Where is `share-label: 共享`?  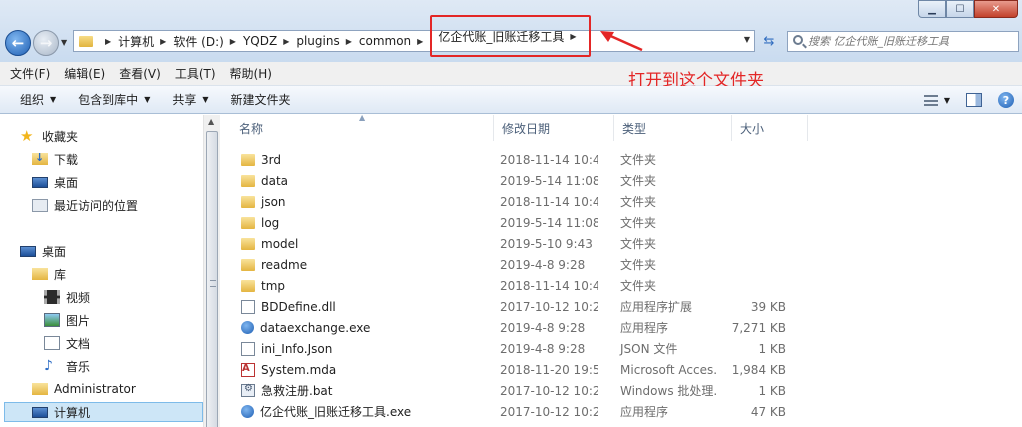
share-label: 共享 is located at coordinates (184, 100).